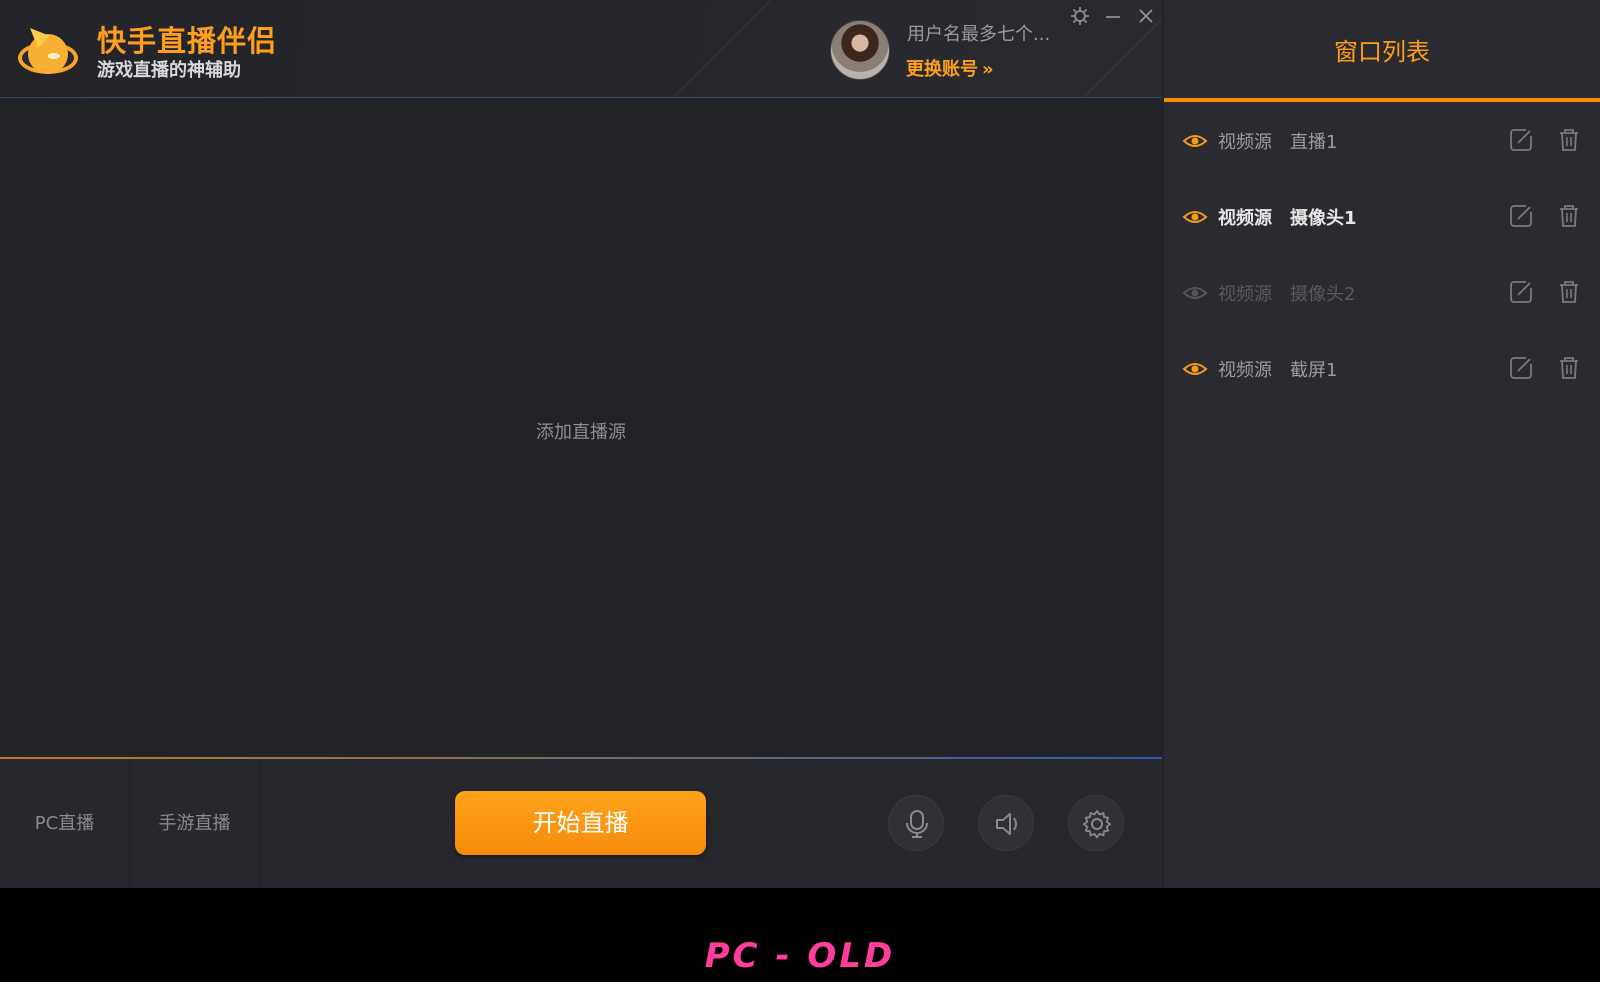 The width and height of the screenshot is (1600, 982). Describe the element at coordinates (1382, 52) in the screenshot. I see `window-list-title: 窗口列表` at that location.